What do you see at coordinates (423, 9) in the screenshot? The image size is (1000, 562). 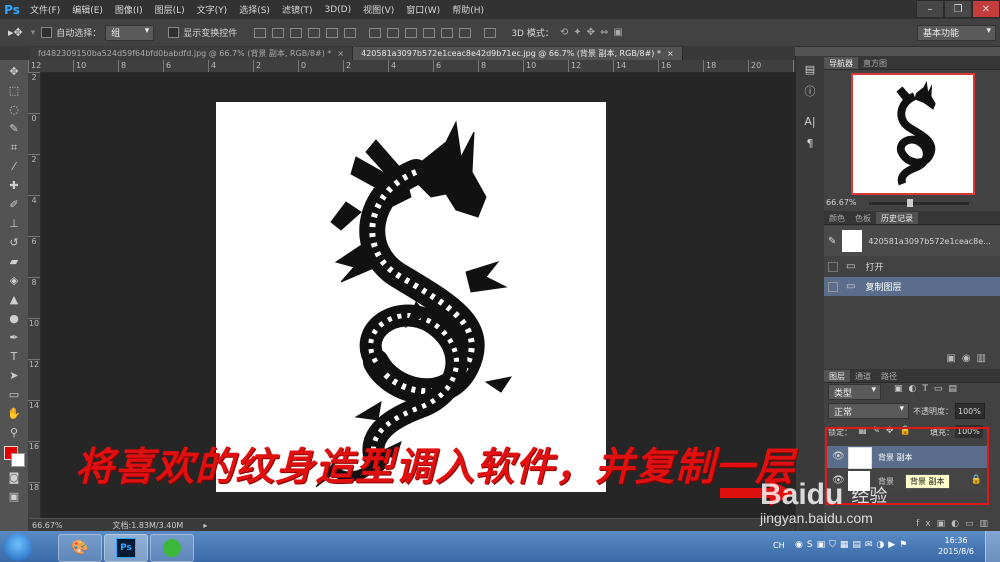 I see `menu-window: 窗口(W)` at bounding box center [423, 9].